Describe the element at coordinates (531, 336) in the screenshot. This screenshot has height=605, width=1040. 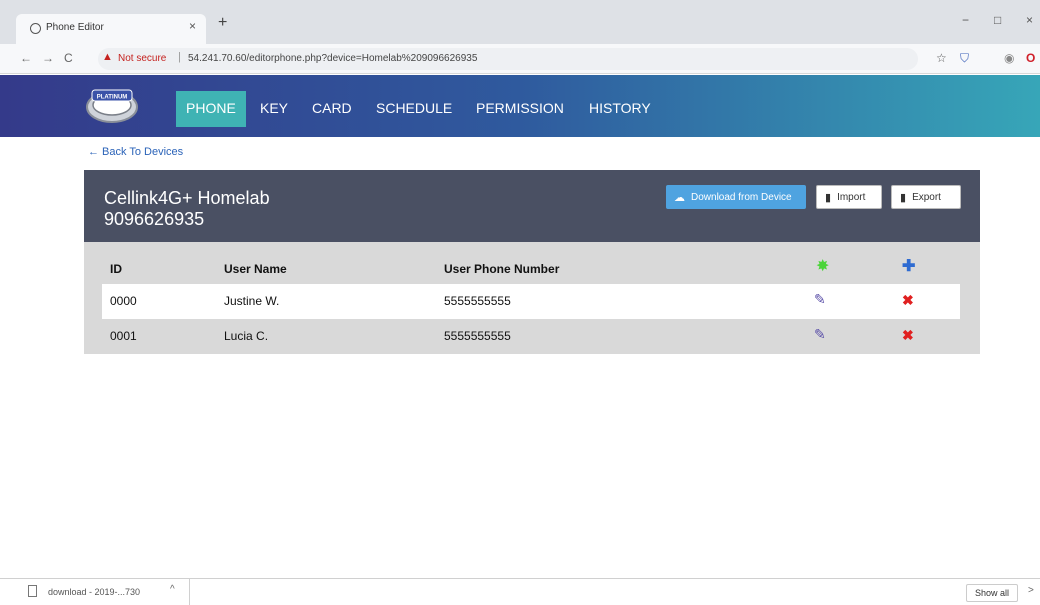
I see `table-row: 0001 Lucia C. 5555555555 ✎ ✖` at that location.